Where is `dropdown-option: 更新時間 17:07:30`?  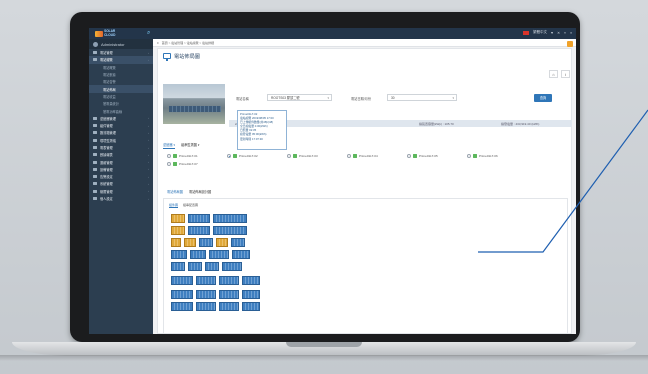
dropdown-option: 更新時間 17:07:30 is located at coordinates (262, 139).